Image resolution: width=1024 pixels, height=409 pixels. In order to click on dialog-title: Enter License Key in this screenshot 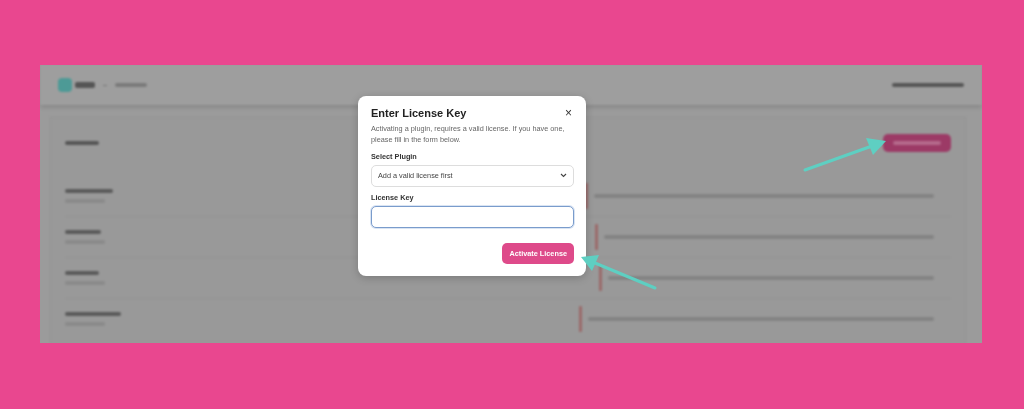, I will do `click(419, 113)`.